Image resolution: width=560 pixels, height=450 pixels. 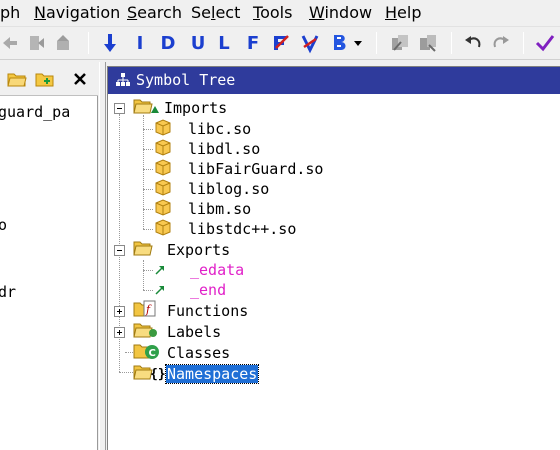 What do you see at coordinates (217, 270) in the screenshot?
I see `export-item-label: _edata` at bounding box center [217, 270].